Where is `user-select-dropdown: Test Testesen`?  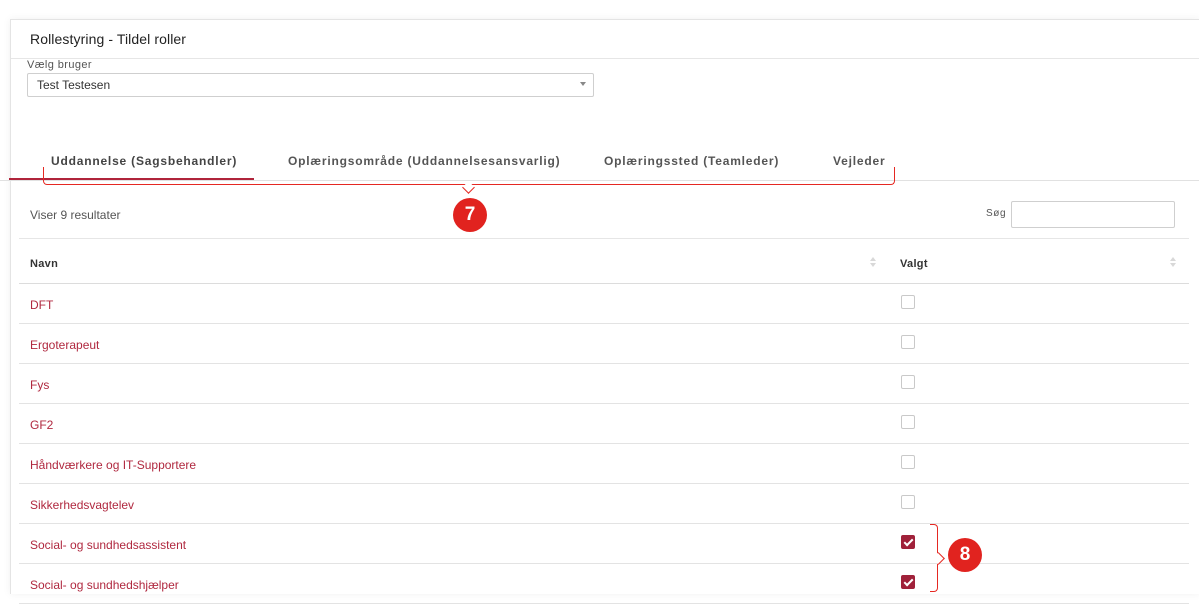
user-select-dropdown: Test Testesen is located at coordinates (310, 85).